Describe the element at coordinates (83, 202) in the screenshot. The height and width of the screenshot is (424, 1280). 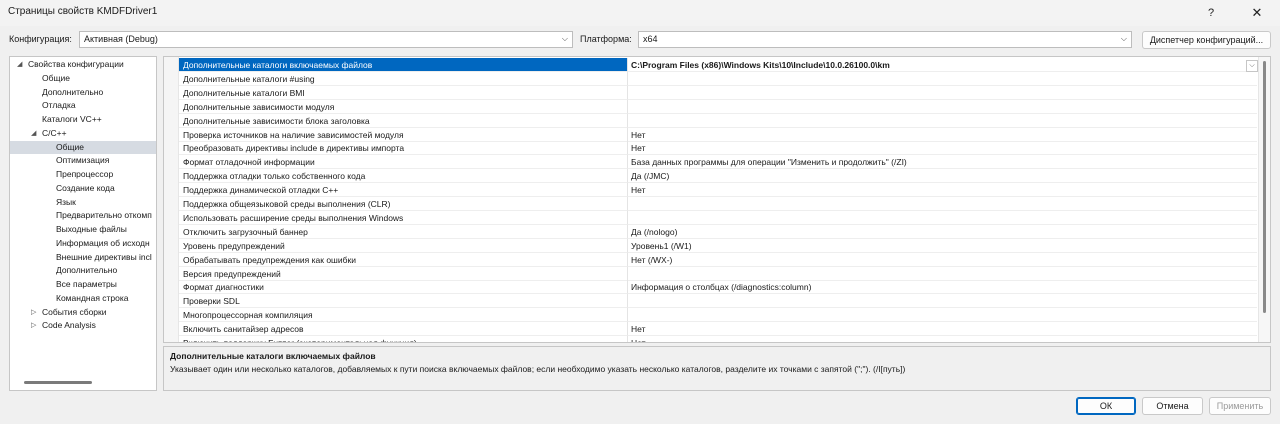
I see `tree-item: Язык` at that location.